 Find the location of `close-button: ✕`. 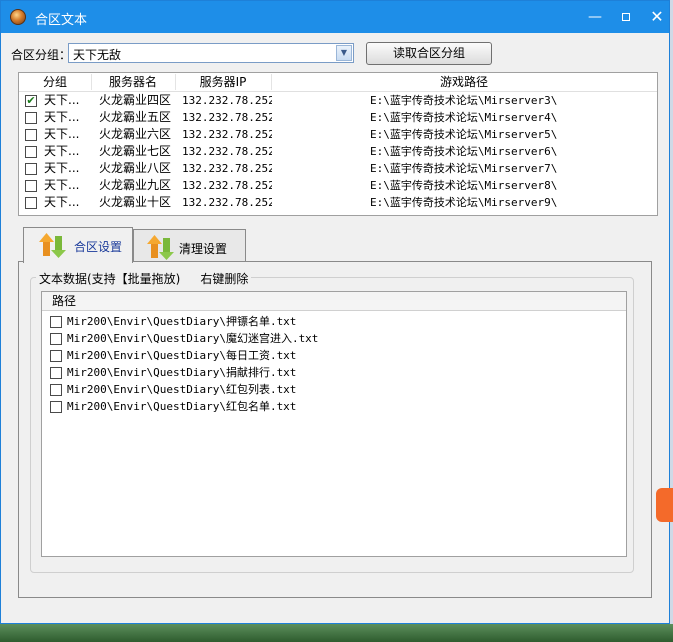

close-button: ✕ is located at coordinates (657, 17).